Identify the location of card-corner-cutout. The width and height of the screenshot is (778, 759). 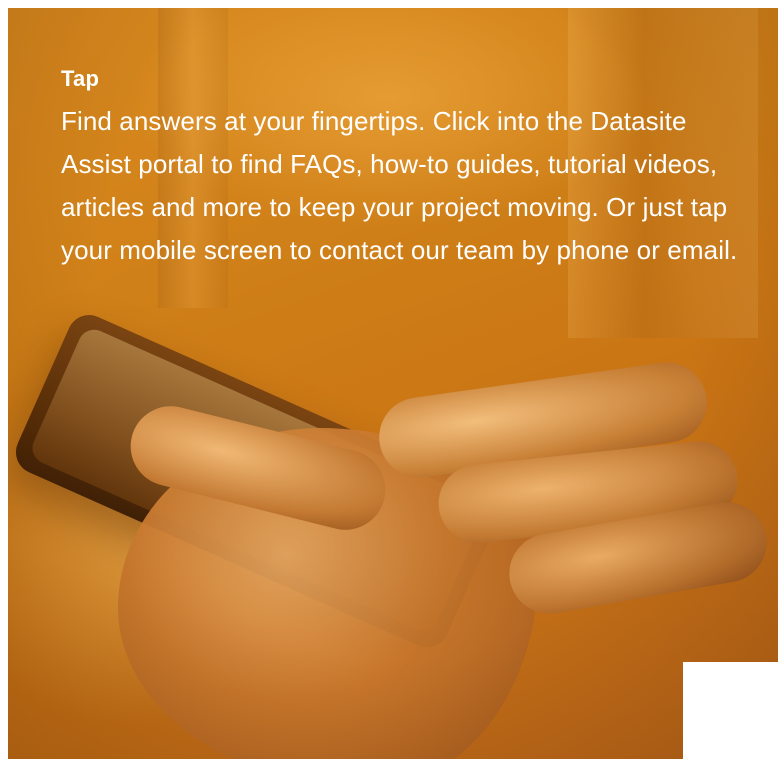
(730, 710).